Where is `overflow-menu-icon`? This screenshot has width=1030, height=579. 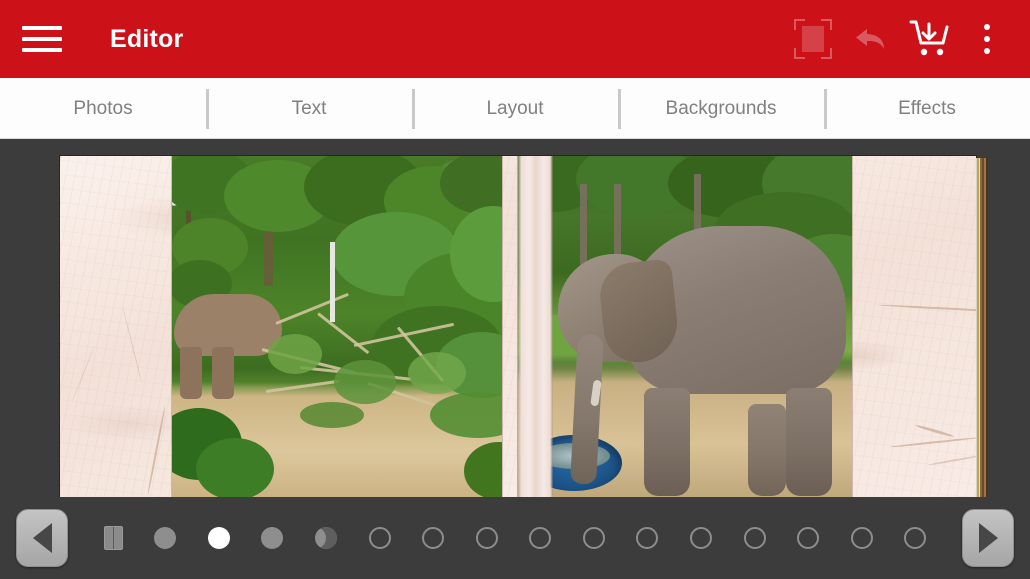
overflow-menu-icon is located at coordinates (987, 39).